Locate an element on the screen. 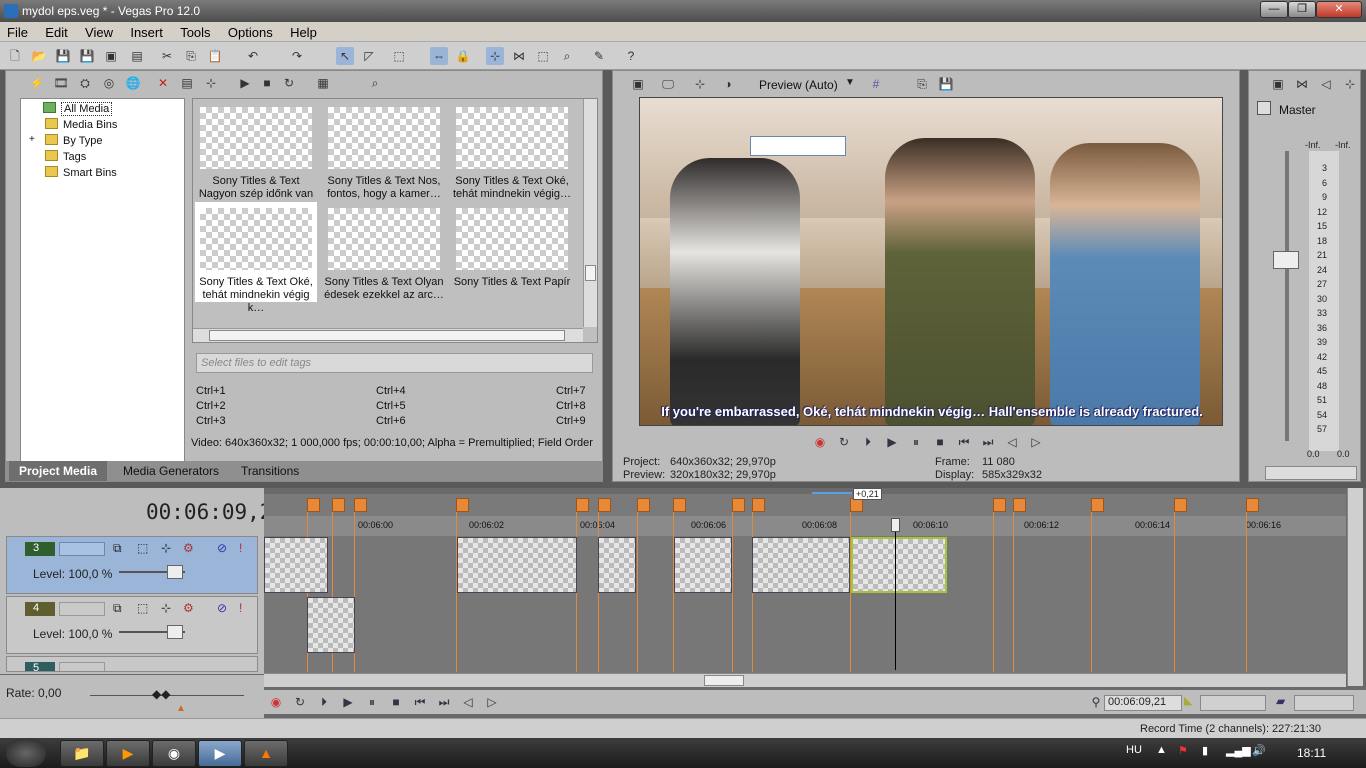 The width and height of the screenshot is (1366, 768). extract-audio-icon: ◎ is located at coordinates (109, 83).